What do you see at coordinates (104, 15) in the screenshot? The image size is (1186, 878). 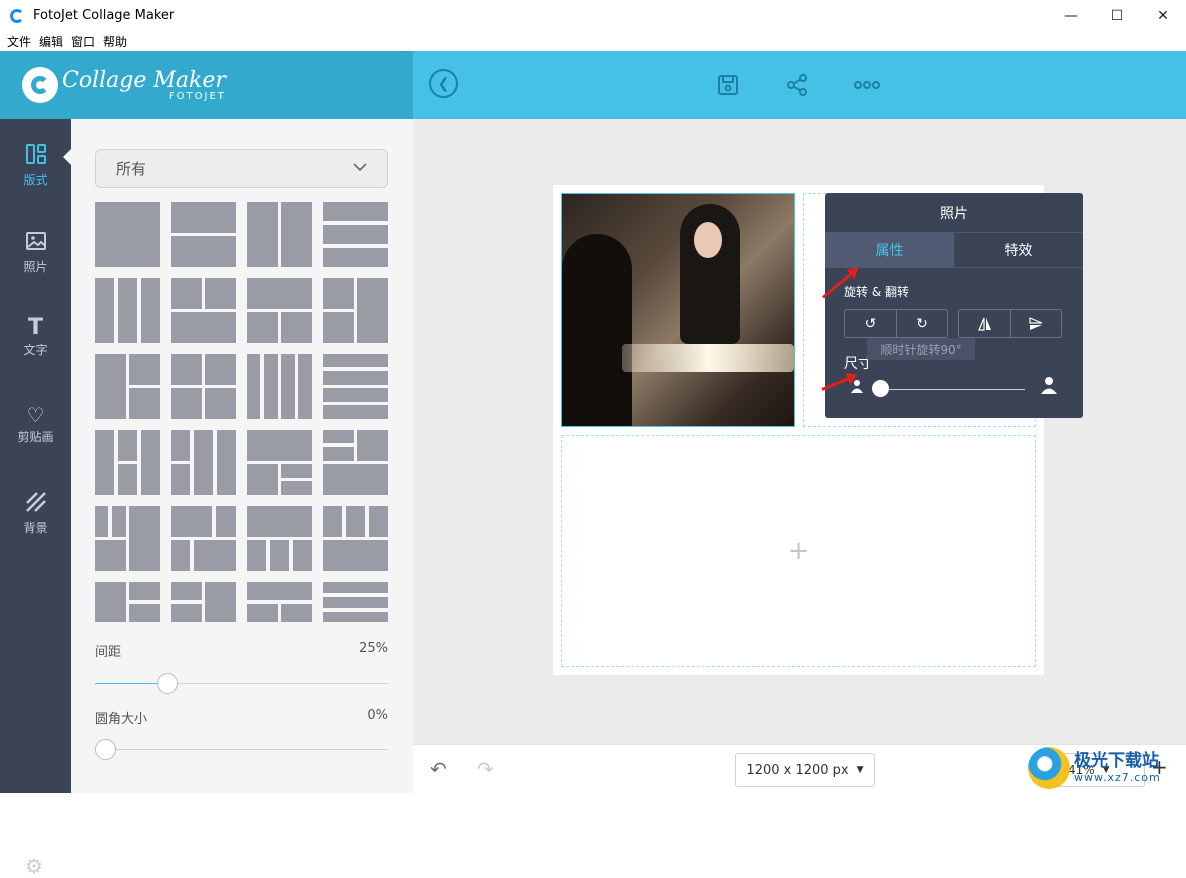 I see `window-title: FotoJet Collage Maker` at bounding box center [104, 15].